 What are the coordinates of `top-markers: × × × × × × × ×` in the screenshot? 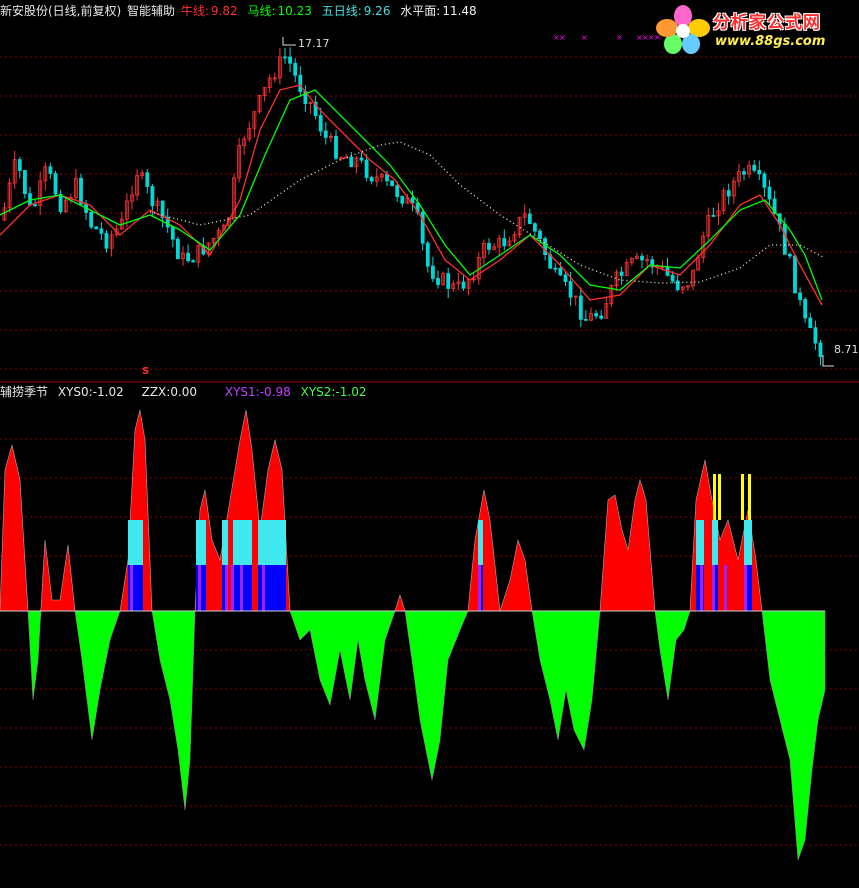 It's located at (607, 37).